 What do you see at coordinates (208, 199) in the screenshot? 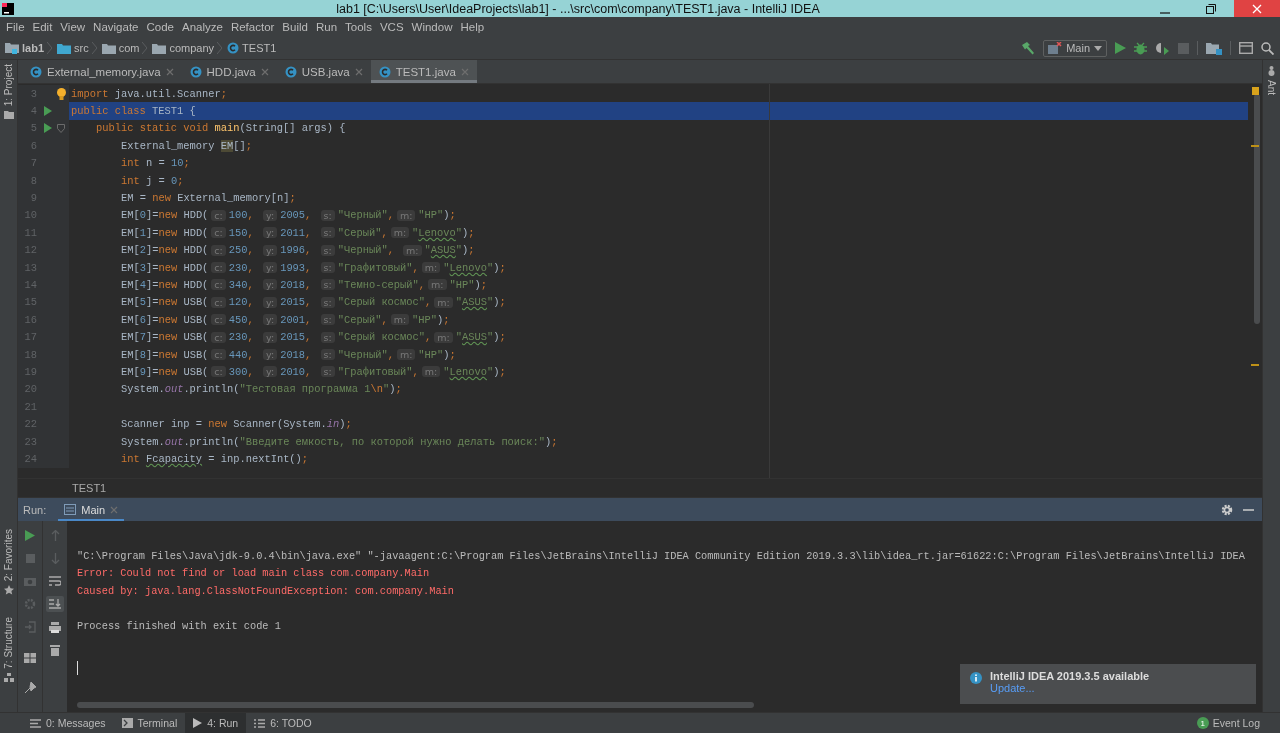
I see `code-line: EM = new External_memory[n];` at bounding box center [208, 199].